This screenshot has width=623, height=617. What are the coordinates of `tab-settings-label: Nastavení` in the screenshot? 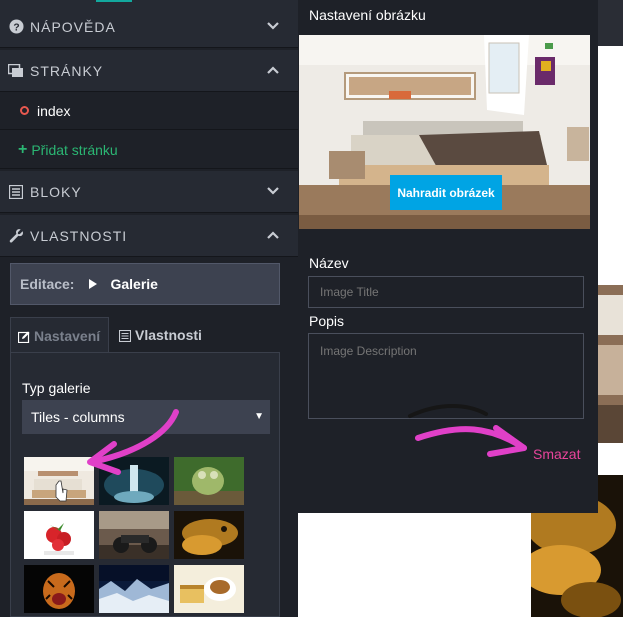 It's located at (67, 335).